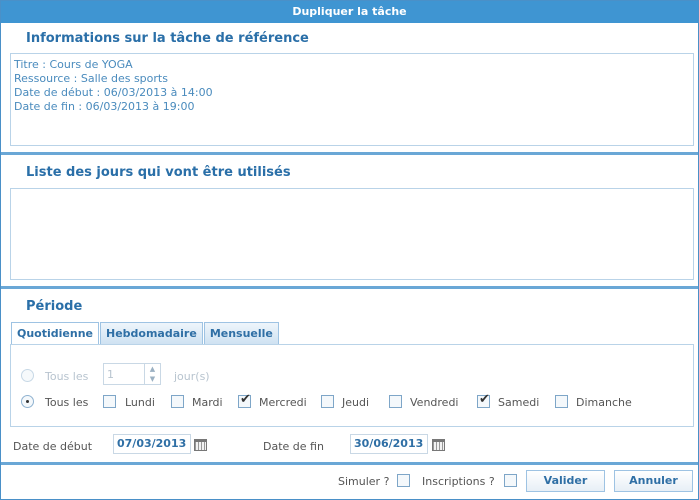 Image resolution: width=699 pixels, height=500 pixels. I want to click on checkbox-jeudi, so click(327, 401).